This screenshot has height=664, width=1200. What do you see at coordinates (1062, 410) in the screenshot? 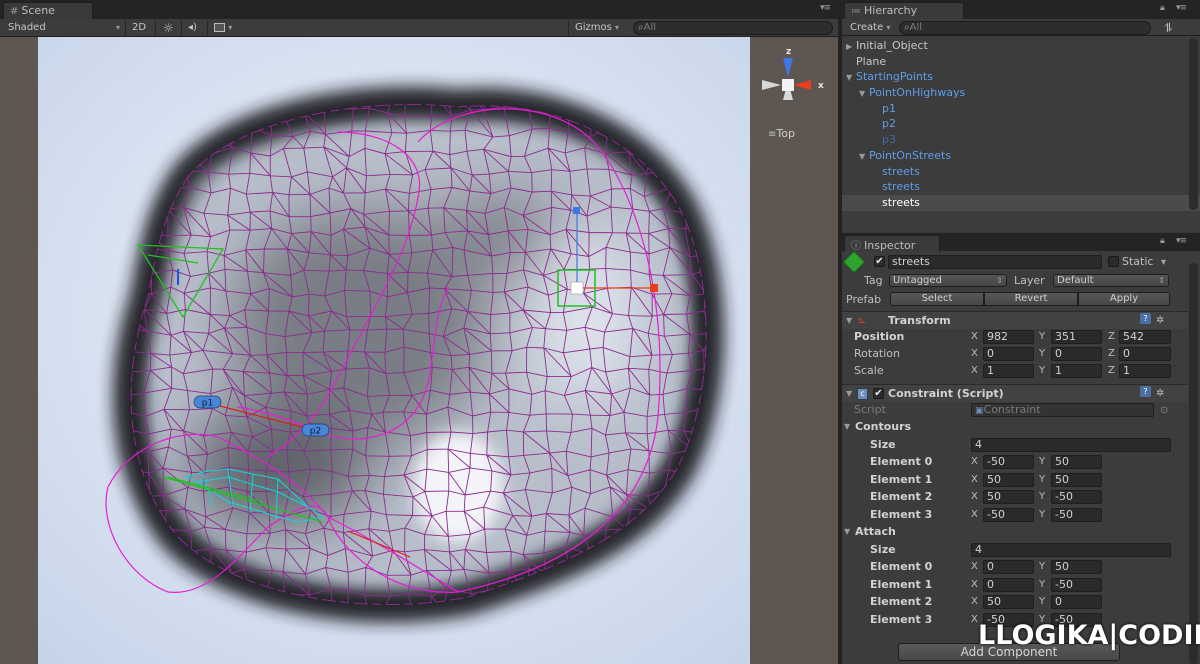
I see `script-field: ▣Constraint` at bounding box center [1062, 410].